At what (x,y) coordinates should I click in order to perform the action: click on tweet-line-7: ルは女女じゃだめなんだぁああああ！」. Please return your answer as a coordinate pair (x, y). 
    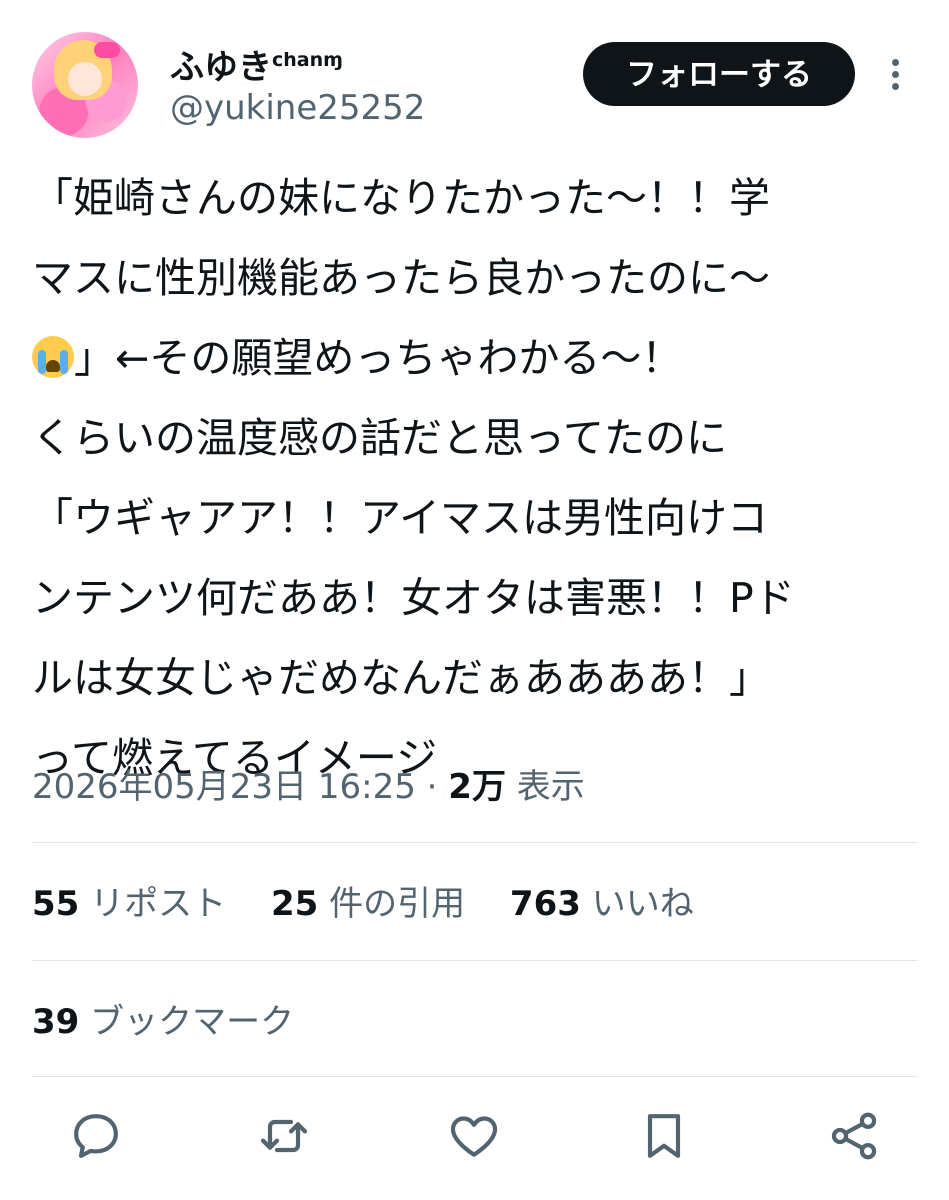
    Looking at the image, I should click on (401, 678).